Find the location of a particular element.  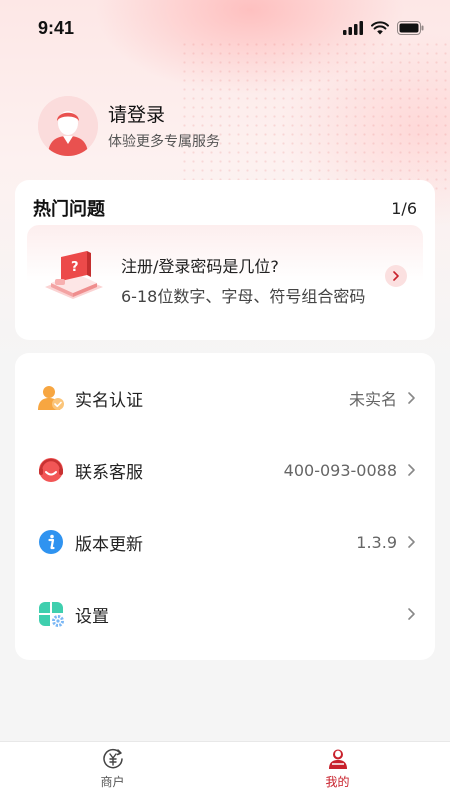

menu-label: 版本更新 is located at coordinates (109, 544).